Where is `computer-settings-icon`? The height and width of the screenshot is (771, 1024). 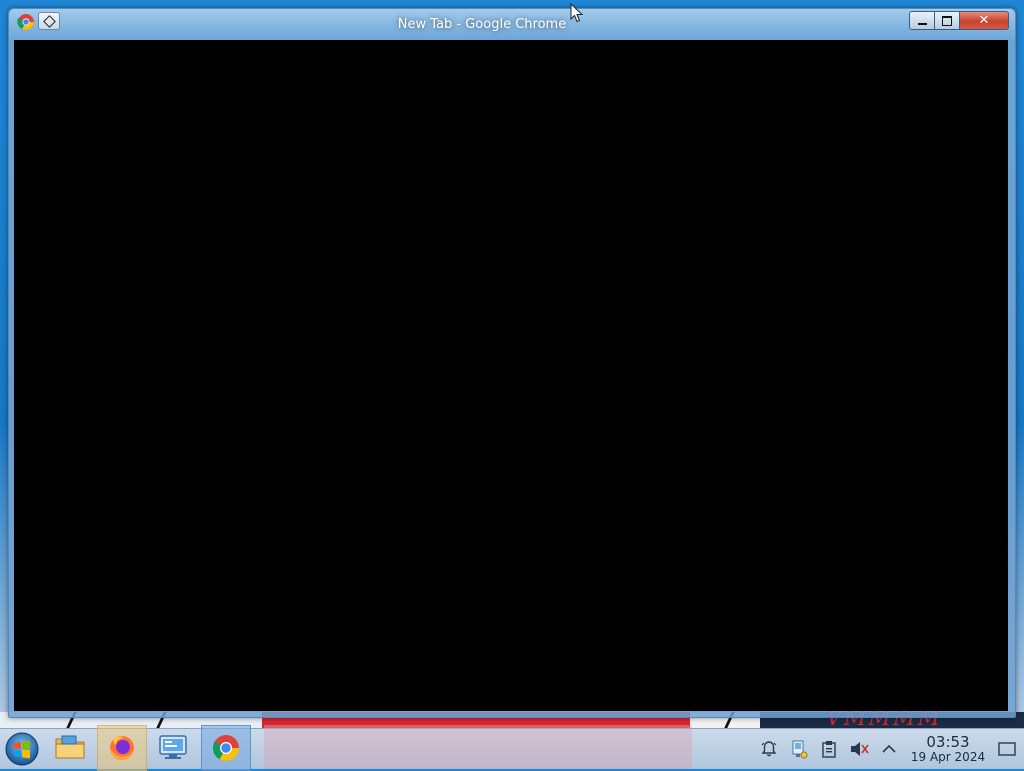
computer-settings-icon is located at coordinates (173, 747).